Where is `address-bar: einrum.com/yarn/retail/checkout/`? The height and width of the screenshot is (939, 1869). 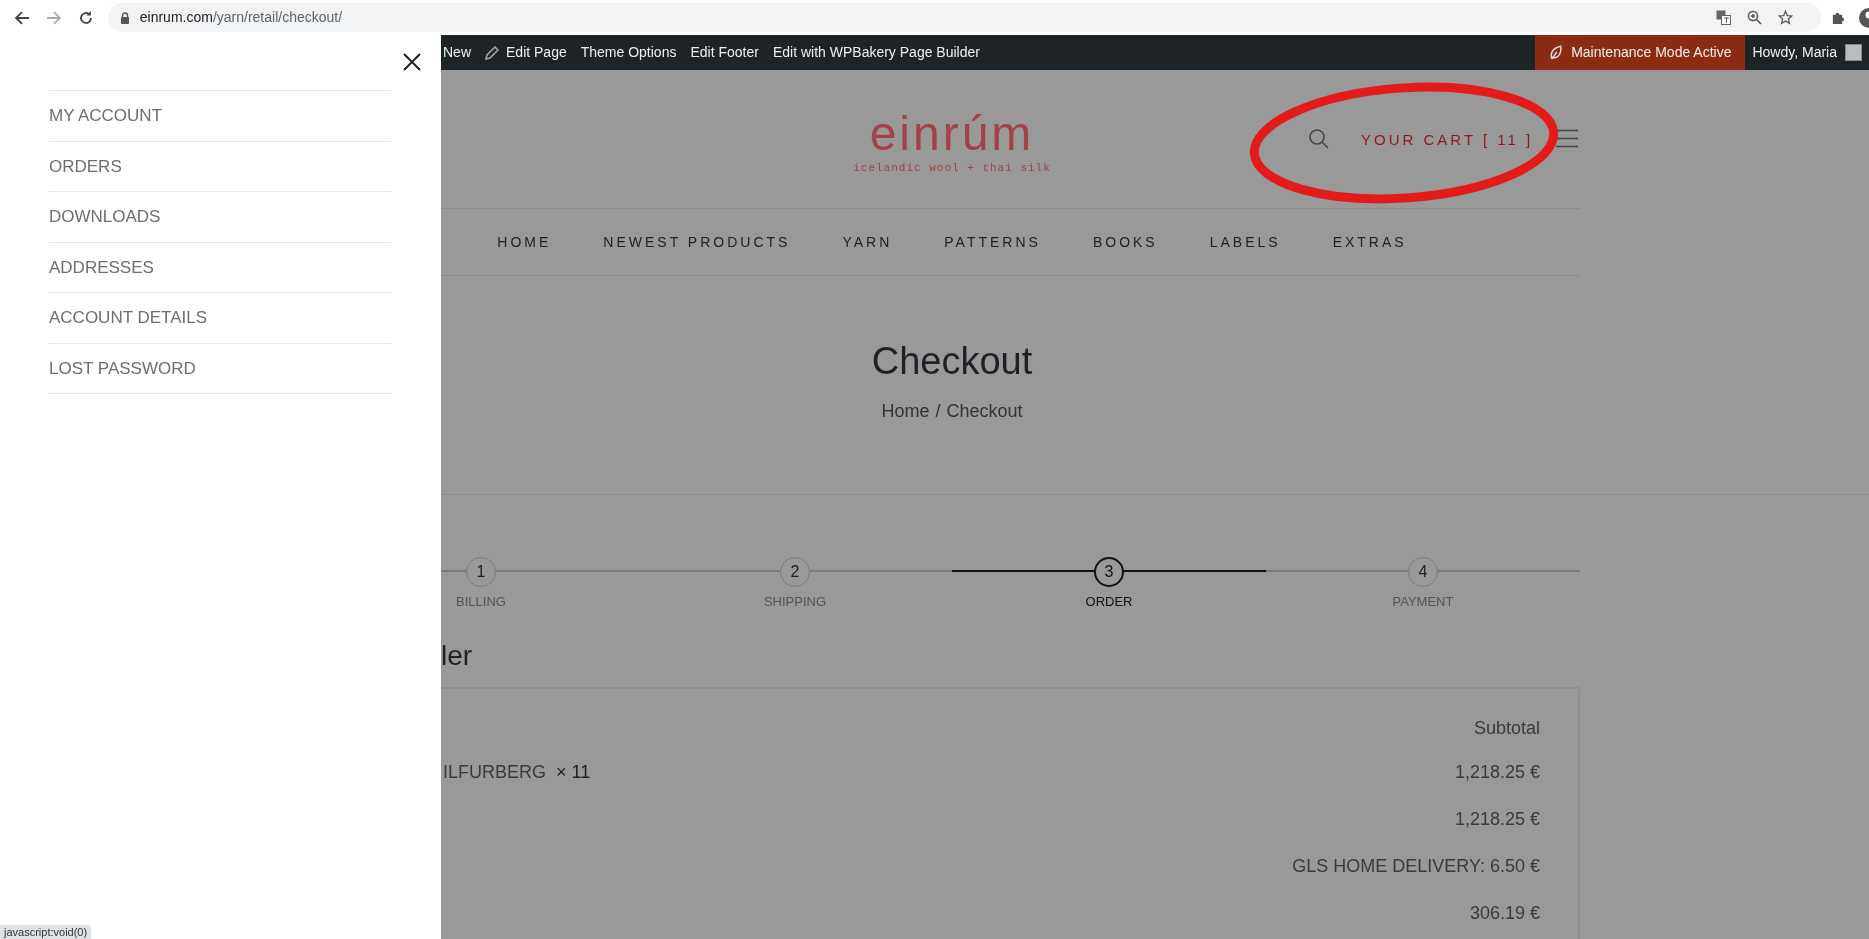
address-bar: einrum.com/yarn/retail/checkout/ is located at coordinates (964, 17).